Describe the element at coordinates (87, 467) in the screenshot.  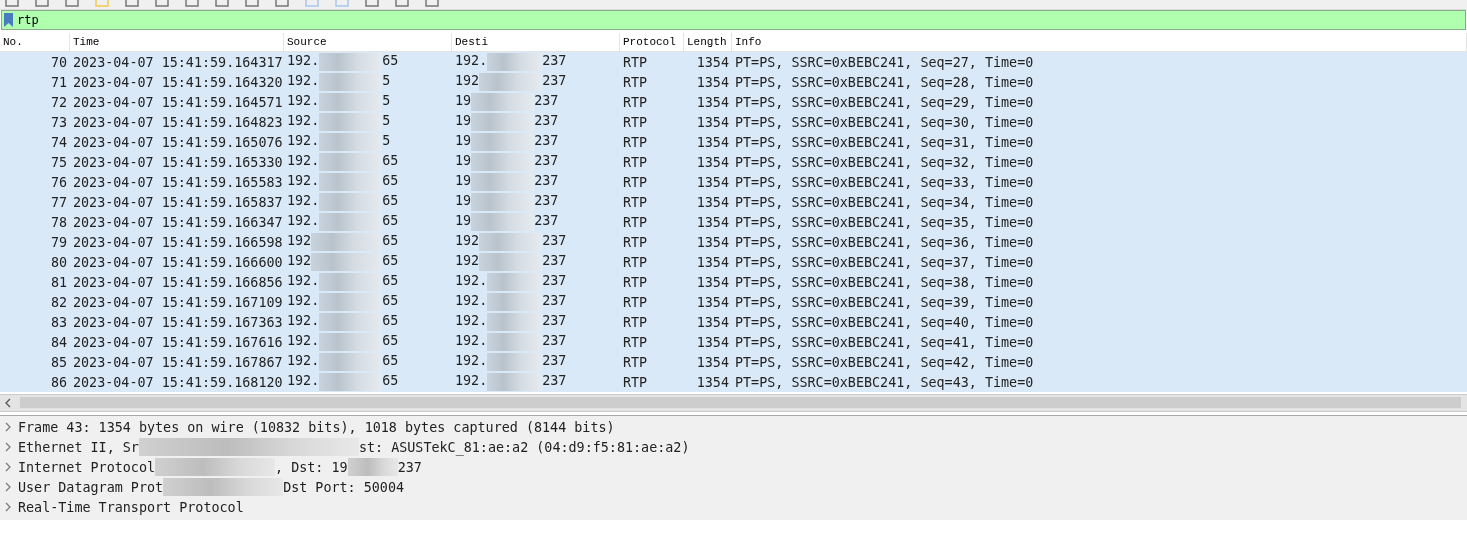
I see `tree-item-text: Internet Protocol` at that location.